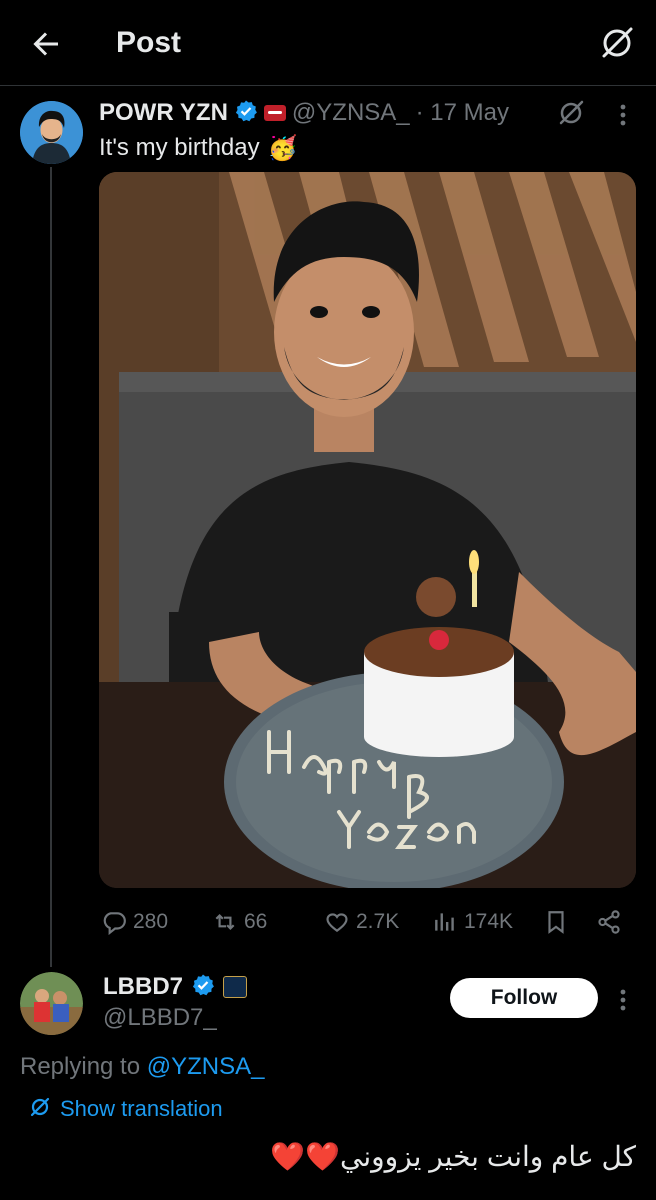 The image size is (656, 1200). I want to click on replying-to: Replying to @YZNSA_, so click(142, 1067).